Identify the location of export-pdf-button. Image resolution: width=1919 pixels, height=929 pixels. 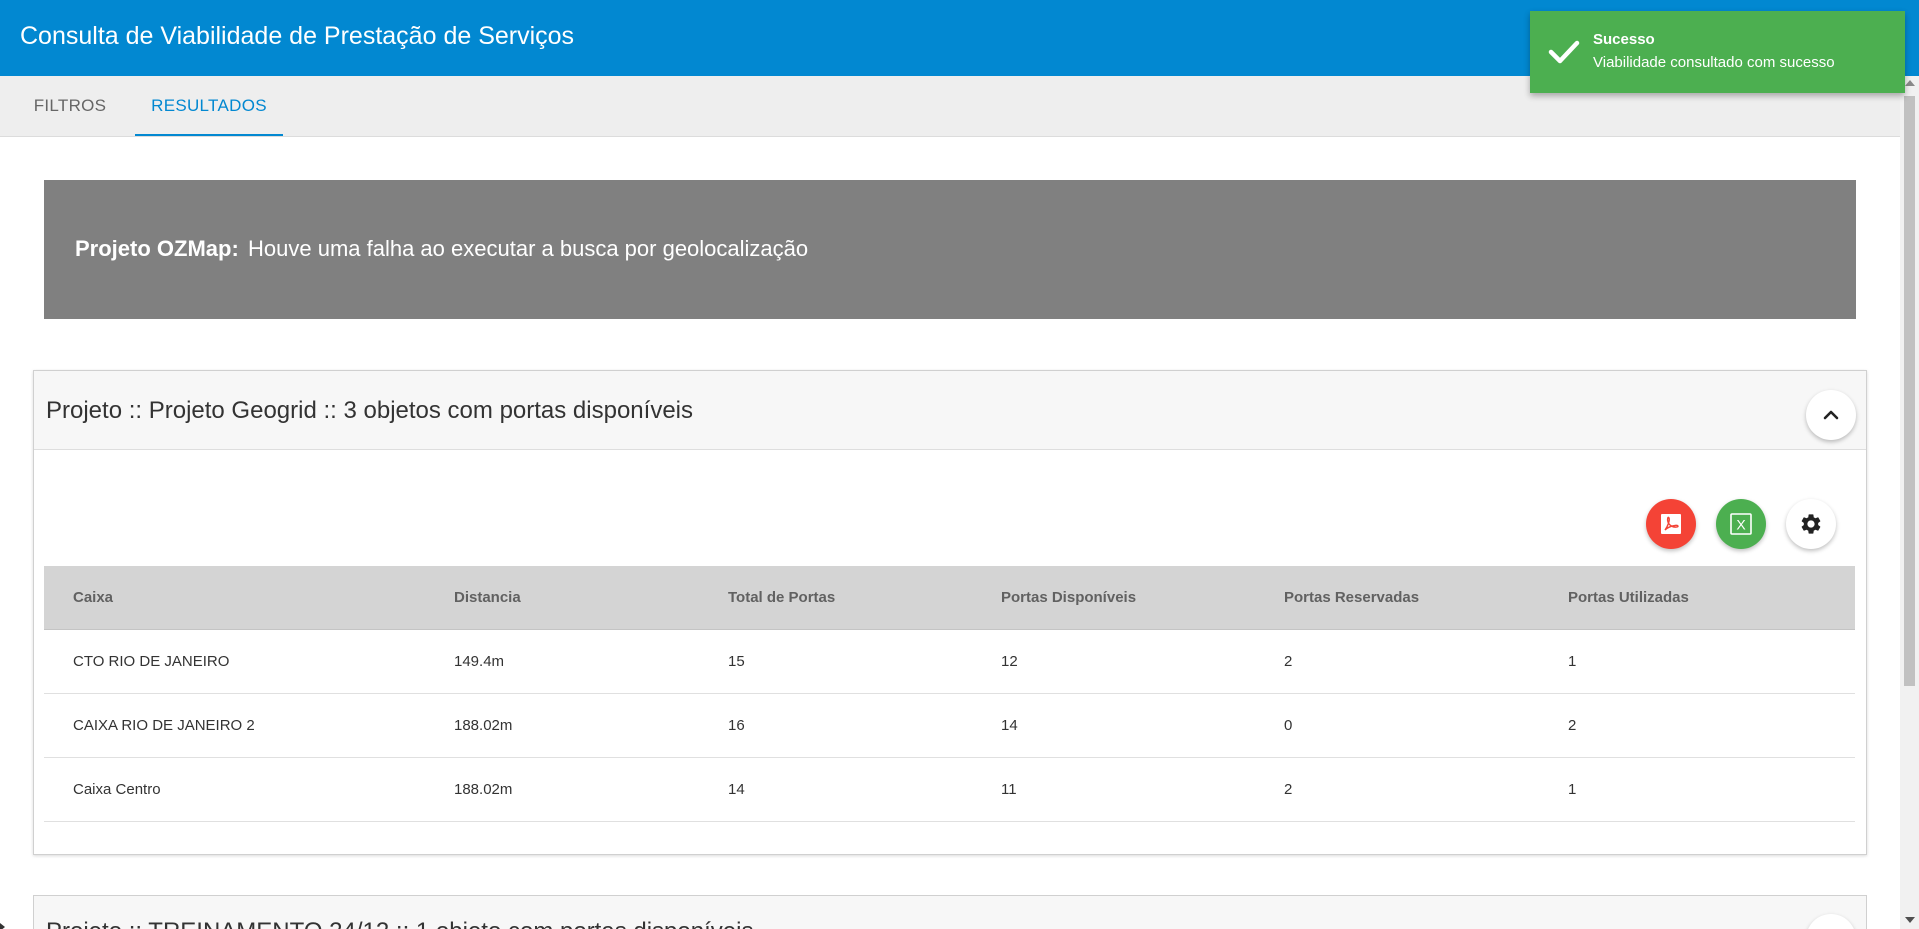
(1671, 524).